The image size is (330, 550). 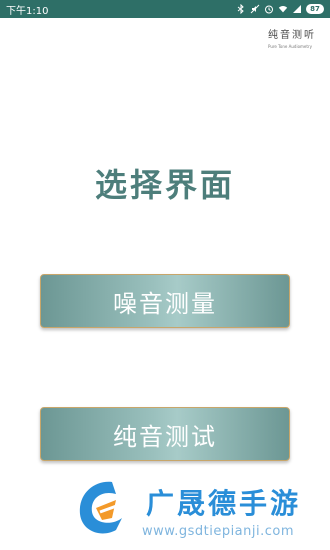 What do you see at coordinates (27, 11) in the screenshot?
I see `status-time: 下午1:10` at bounding box center [27, 11].